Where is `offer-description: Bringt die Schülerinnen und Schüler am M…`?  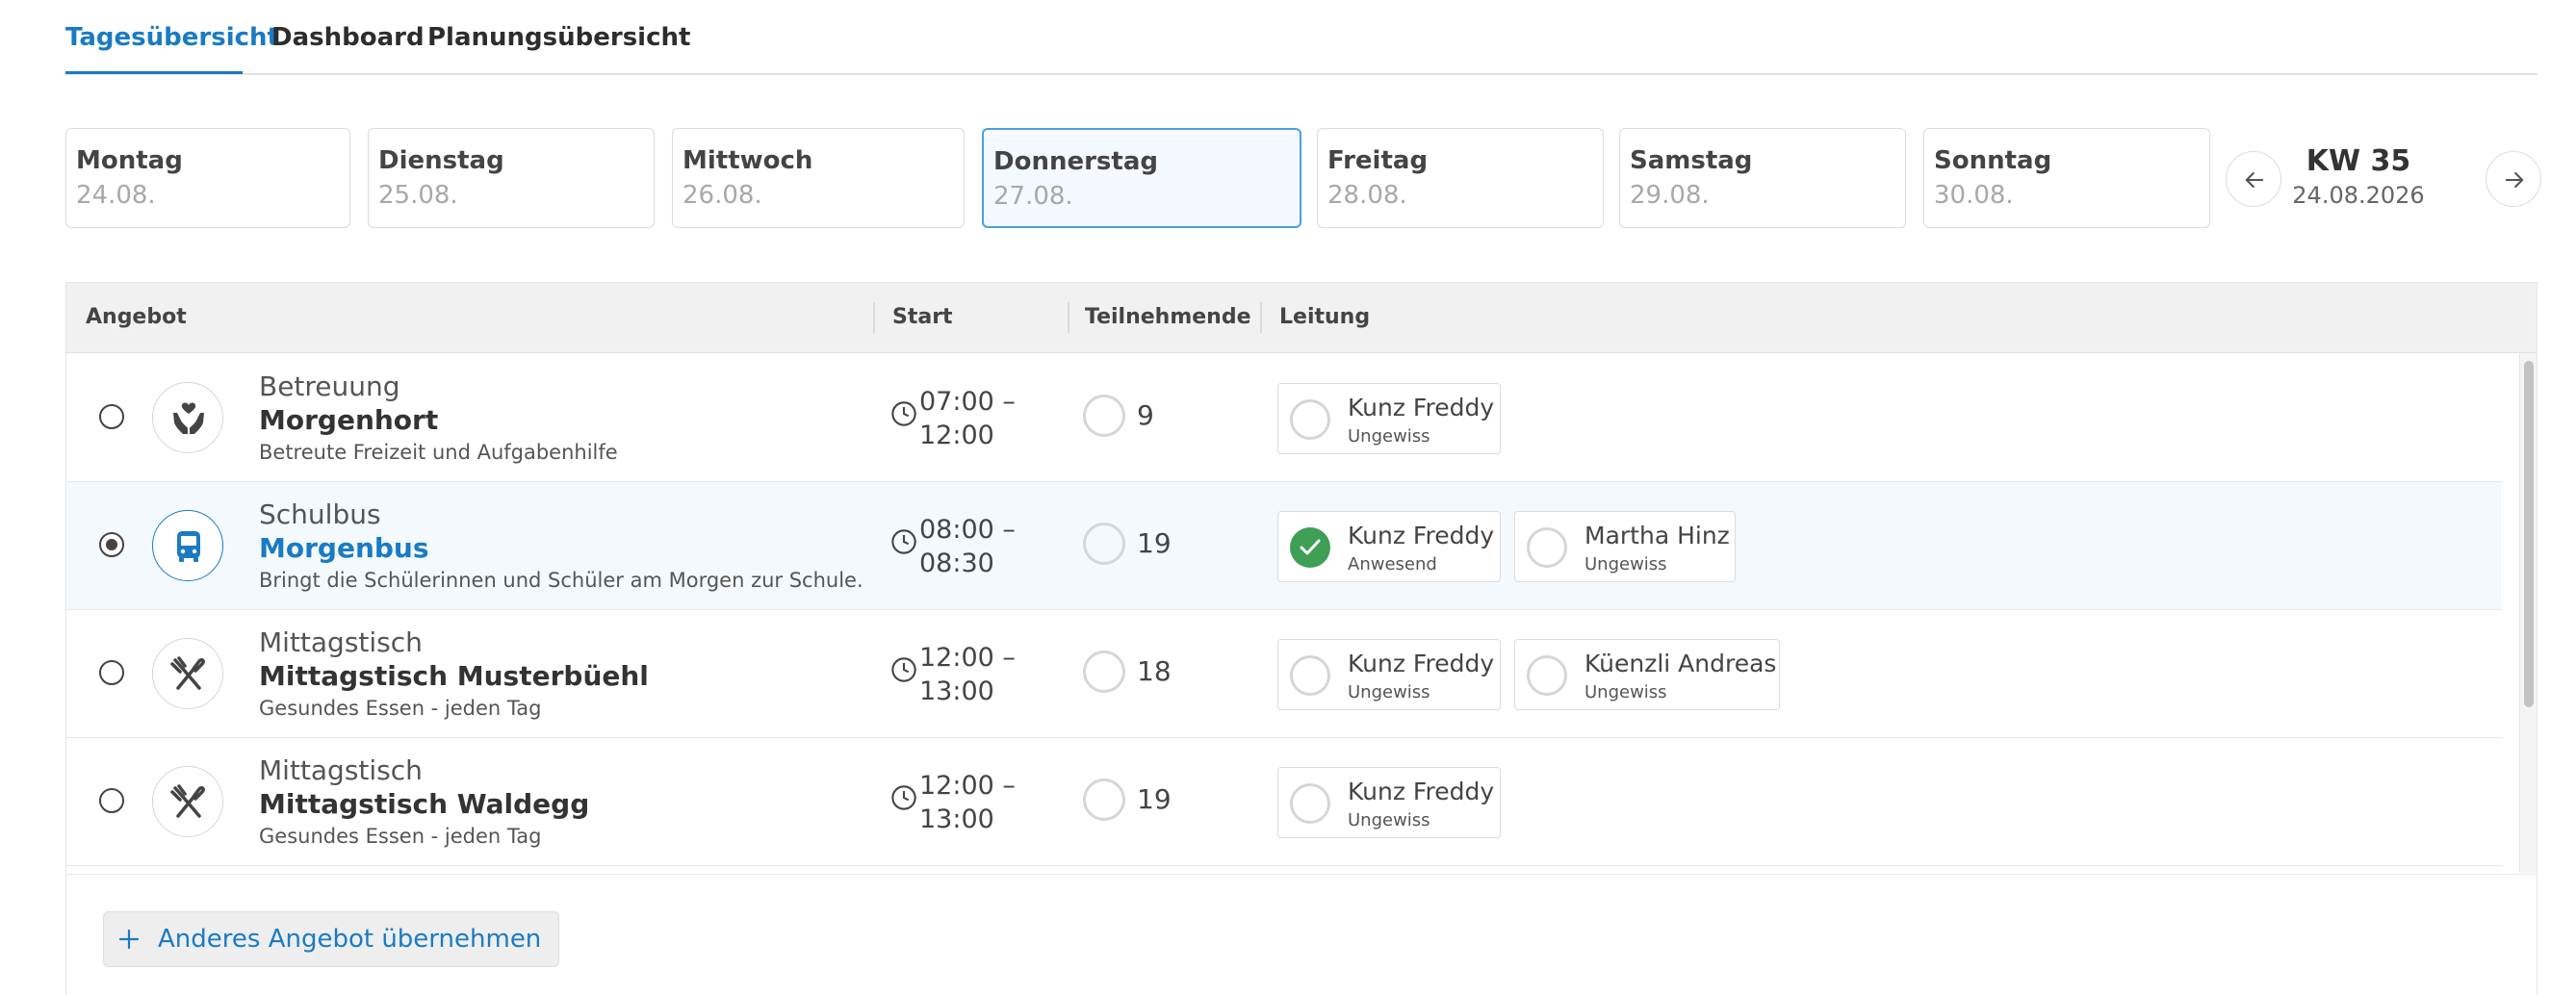
offer-description: Bringt die Schülerinnen und Schüler am M… is located at coordinates (561, 580).